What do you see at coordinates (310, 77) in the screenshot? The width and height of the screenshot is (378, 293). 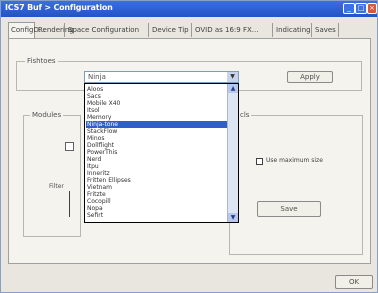 I see `apply-button: Apply` at bounding box center [310, 77].